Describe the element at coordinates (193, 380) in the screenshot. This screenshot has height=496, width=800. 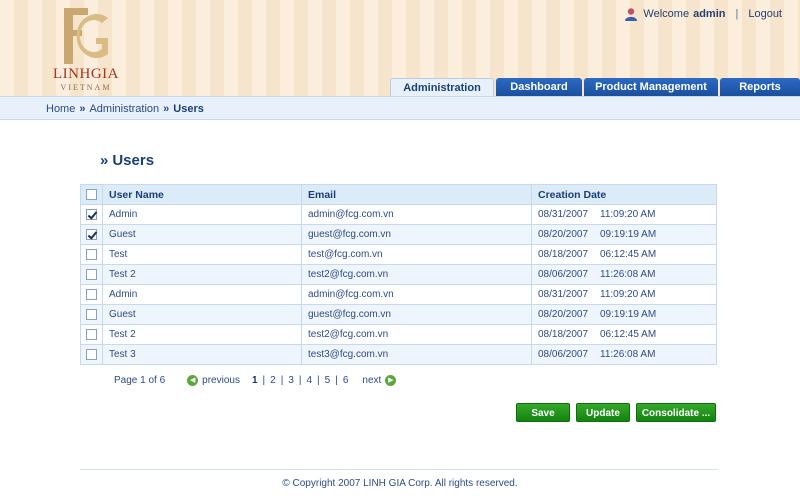
I see `previous-arrow-icon: ◀` at that location.